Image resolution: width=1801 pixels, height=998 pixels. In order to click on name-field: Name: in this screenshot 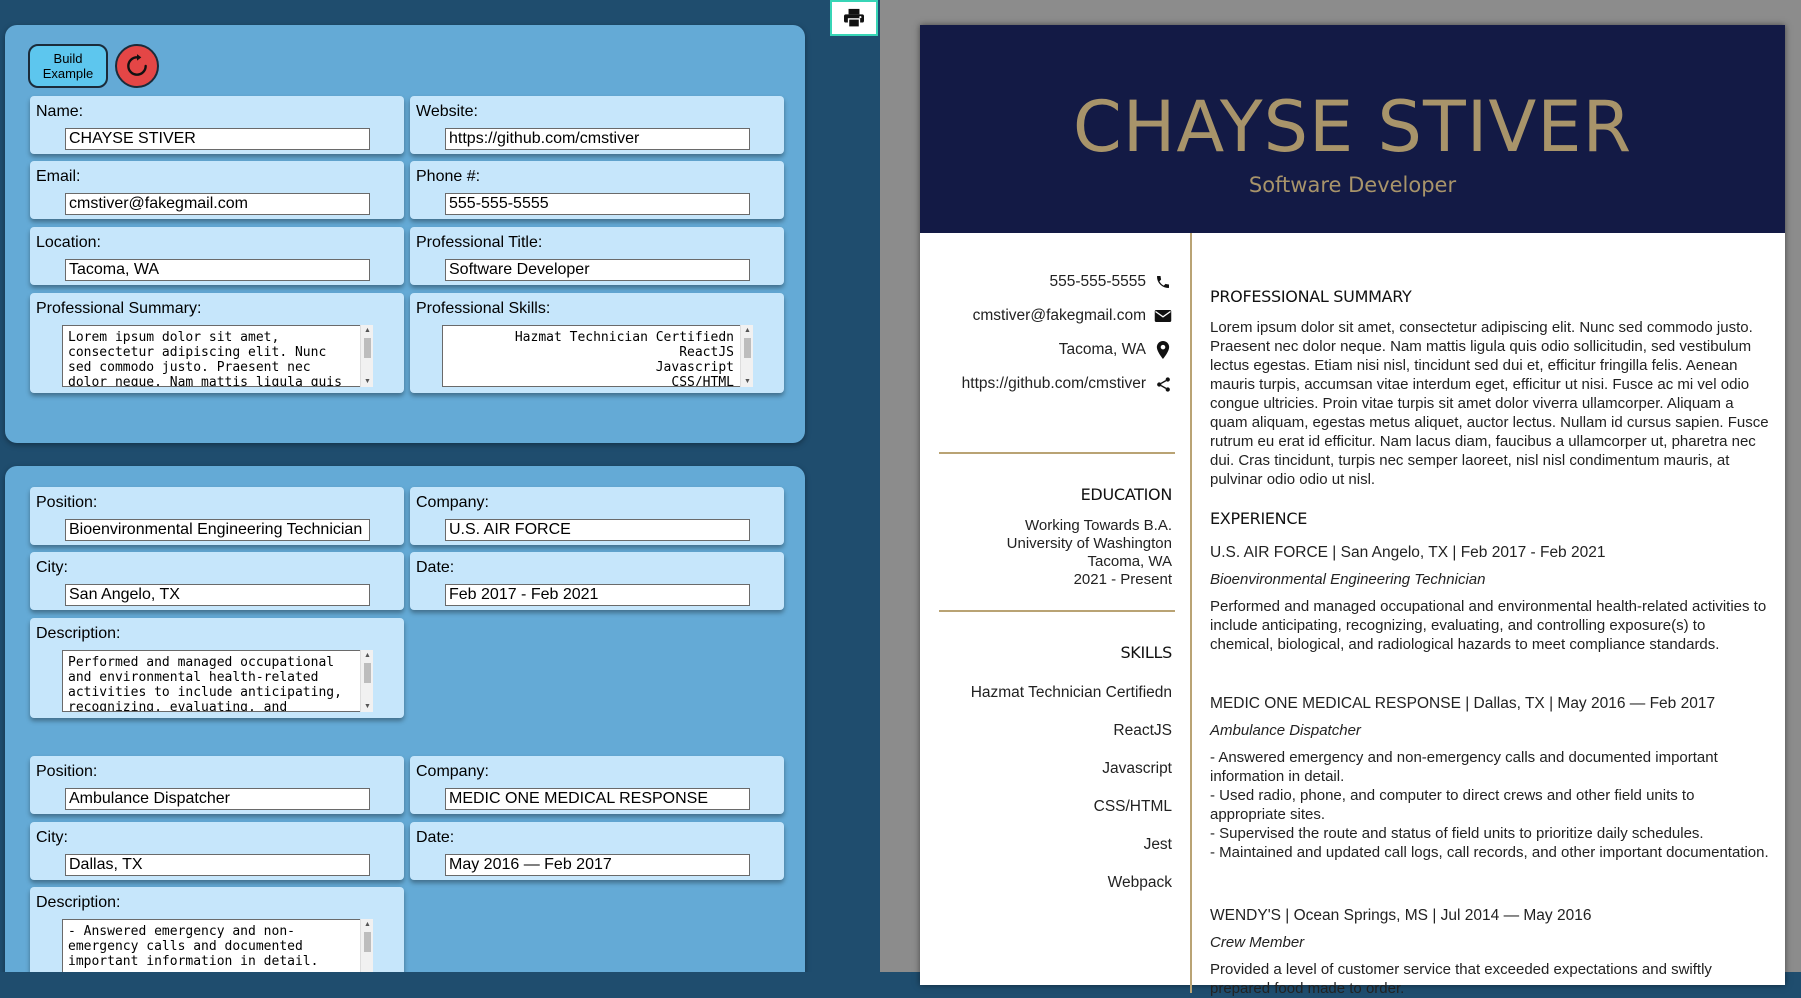, I will do `click(217, 125)`.